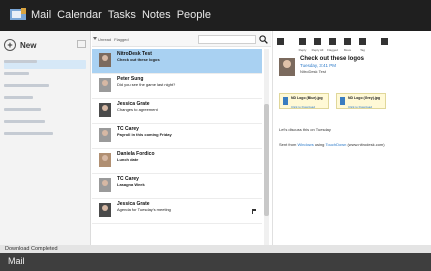 Image resolution: width=431 pixels, height=271 pixels. Describe the element at coordinates (304, 101) in the screenshot. I see `attachment-card: ND Logo (Blue).jpg Click to Download` at that location.